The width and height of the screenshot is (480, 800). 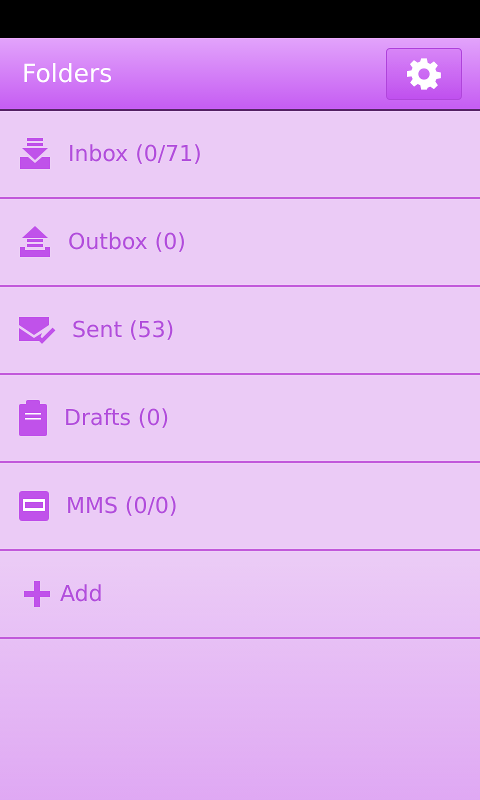 I want to click on screen-title: Folders, so click(x=67, y=73).